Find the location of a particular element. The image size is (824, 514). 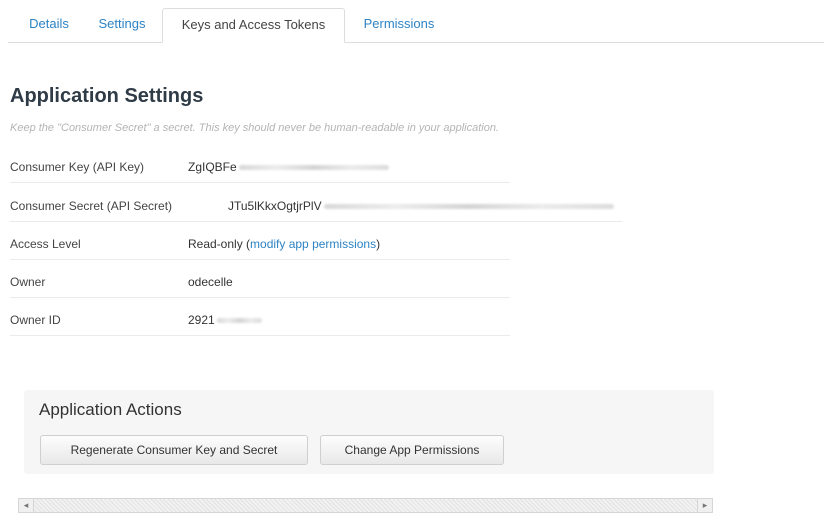

consumer-secret-text: JTu5lKkxOgtjrPlV is located at coordinates (275, 206).